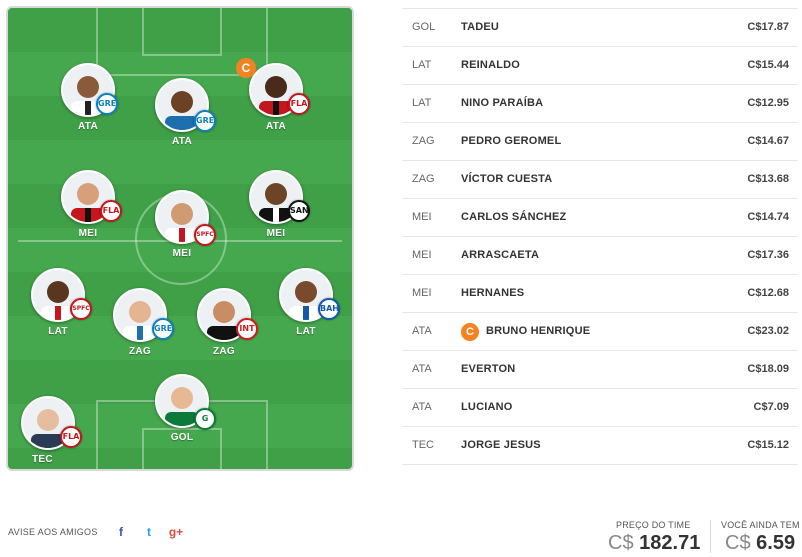 Image resolution: width=802 pixels, height=557 pixels. I want to click on lineup-player-name: HERNANES, so click(493, 293).